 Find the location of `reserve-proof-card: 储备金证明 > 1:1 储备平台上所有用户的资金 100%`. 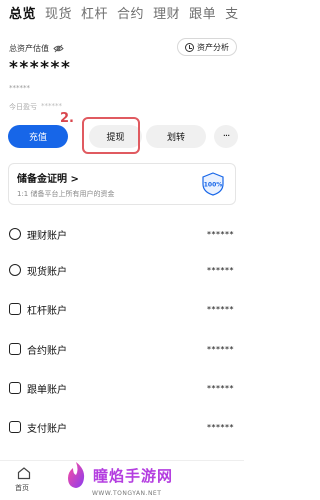

reserve-proof-card: 储备金证明 > 1:1 储备平台上所有用户的资金 100% is located at coordinates (122, 184).